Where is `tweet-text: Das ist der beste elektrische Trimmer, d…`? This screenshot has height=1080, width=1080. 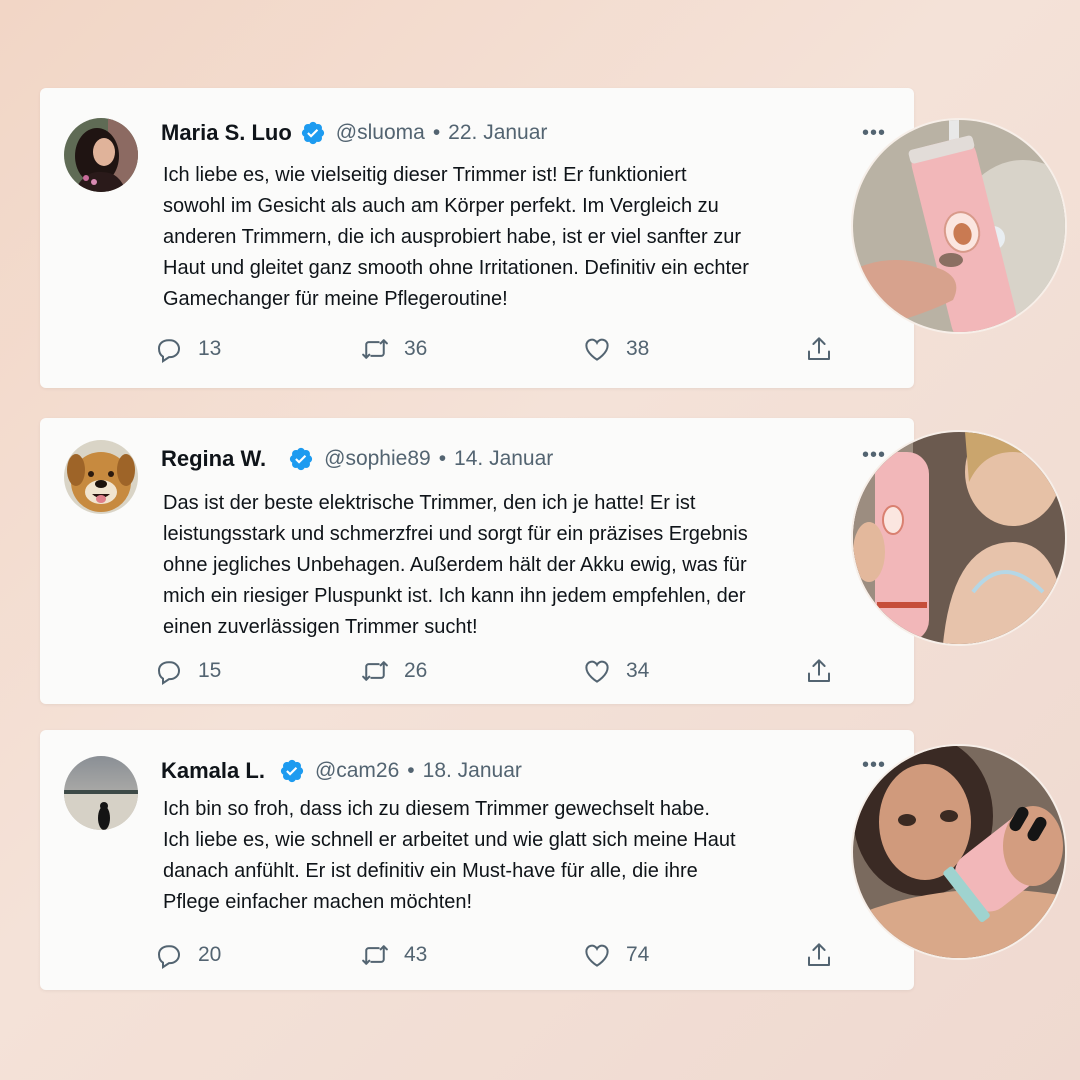
tweet-text: Das ist der beste elektrische Trimmer, d… is located at coordinates (483, 565).